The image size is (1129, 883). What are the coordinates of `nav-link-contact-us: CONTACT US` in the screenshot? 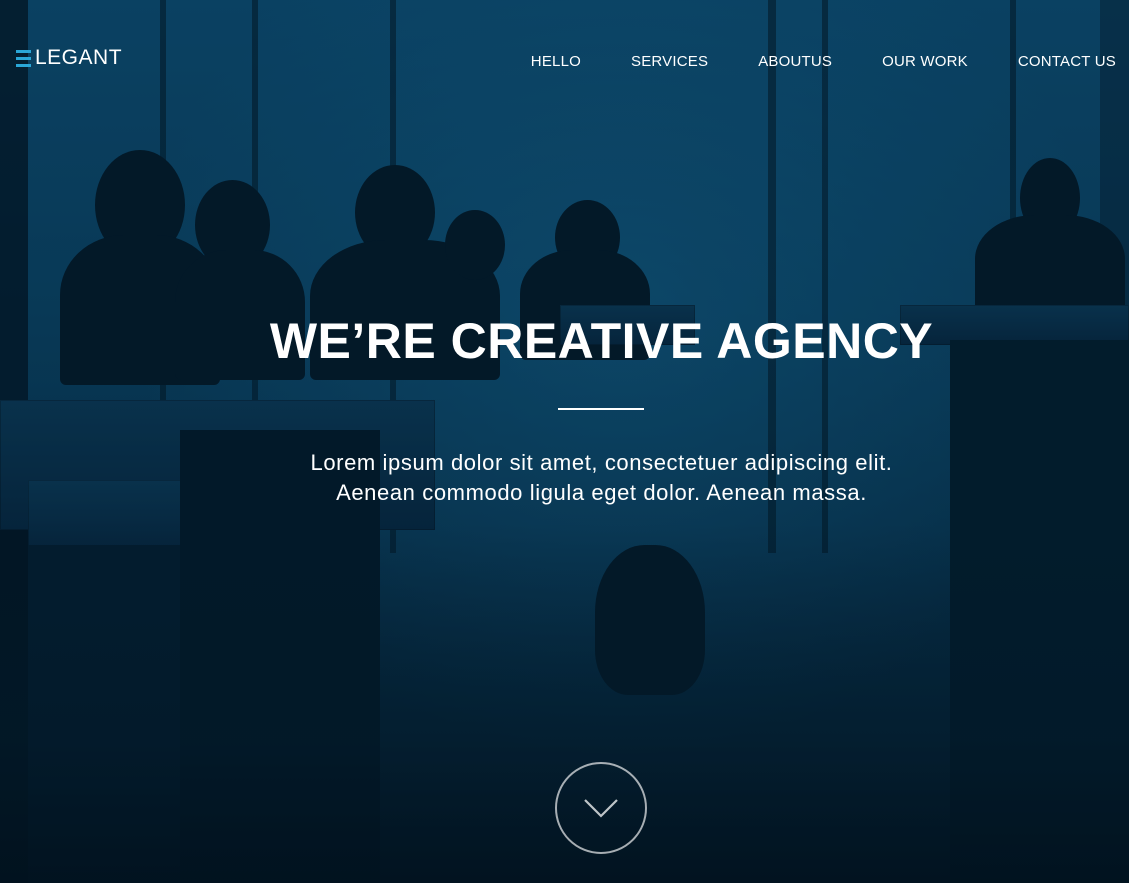 It's located at (1067, 61).